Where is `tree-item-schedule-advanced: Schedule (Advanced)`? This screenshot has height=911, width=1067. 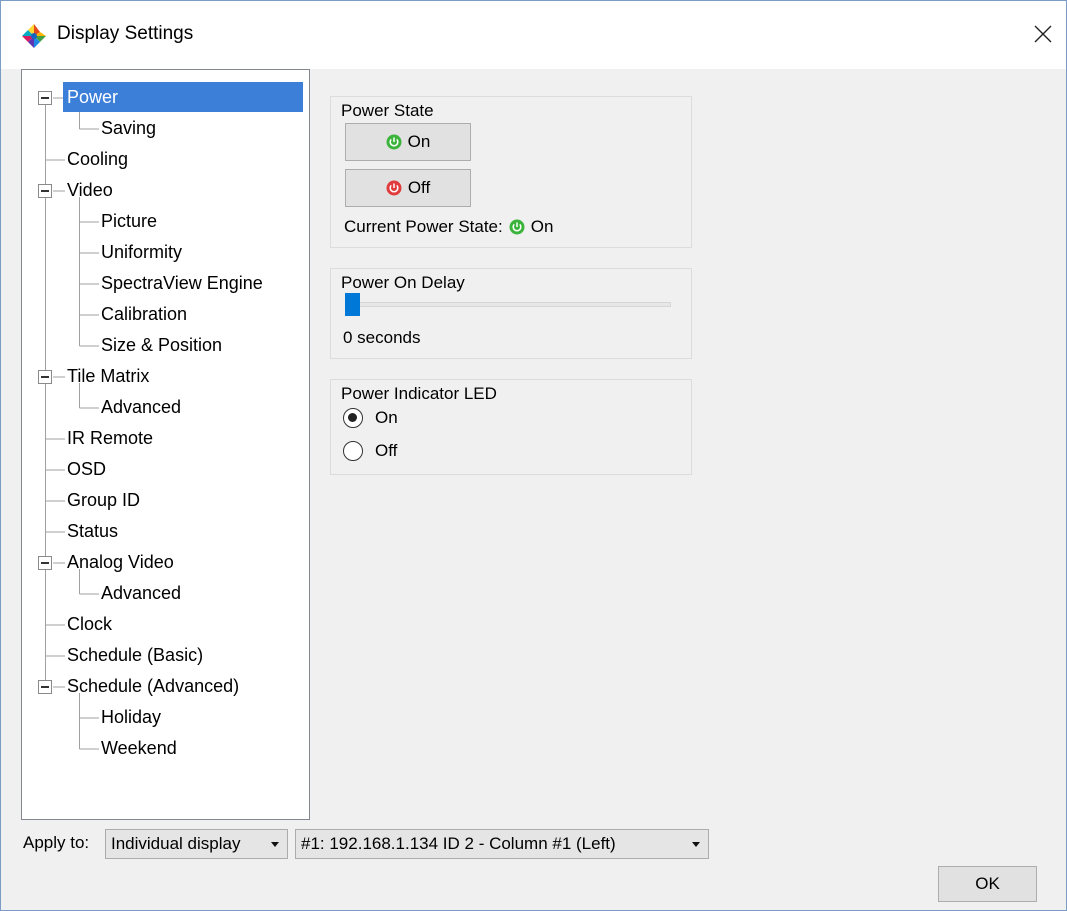 tree-item-schedule-advanced: Schedule (Advanced) is located at coordinates (153, 686).